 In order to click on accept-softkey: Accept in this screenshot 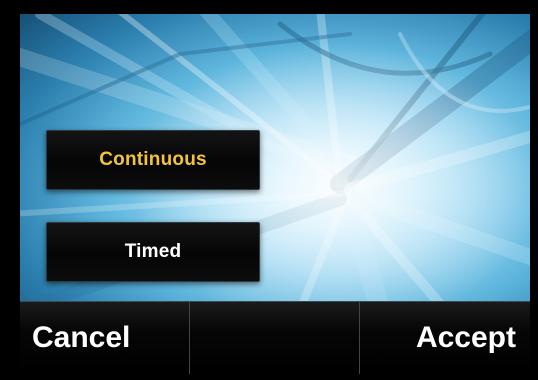, I will do `click(445, 338)`.